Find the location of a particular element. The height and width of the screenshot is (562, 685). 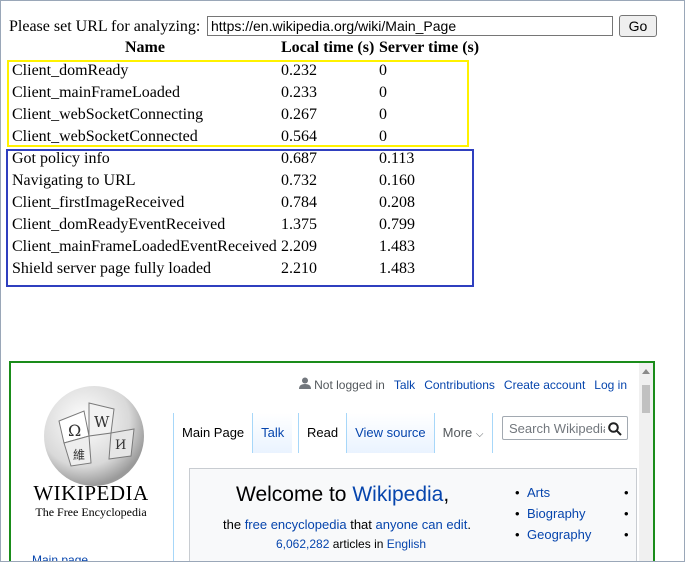

portal-list-second-column: • • • is located at coordinates (626, 516).